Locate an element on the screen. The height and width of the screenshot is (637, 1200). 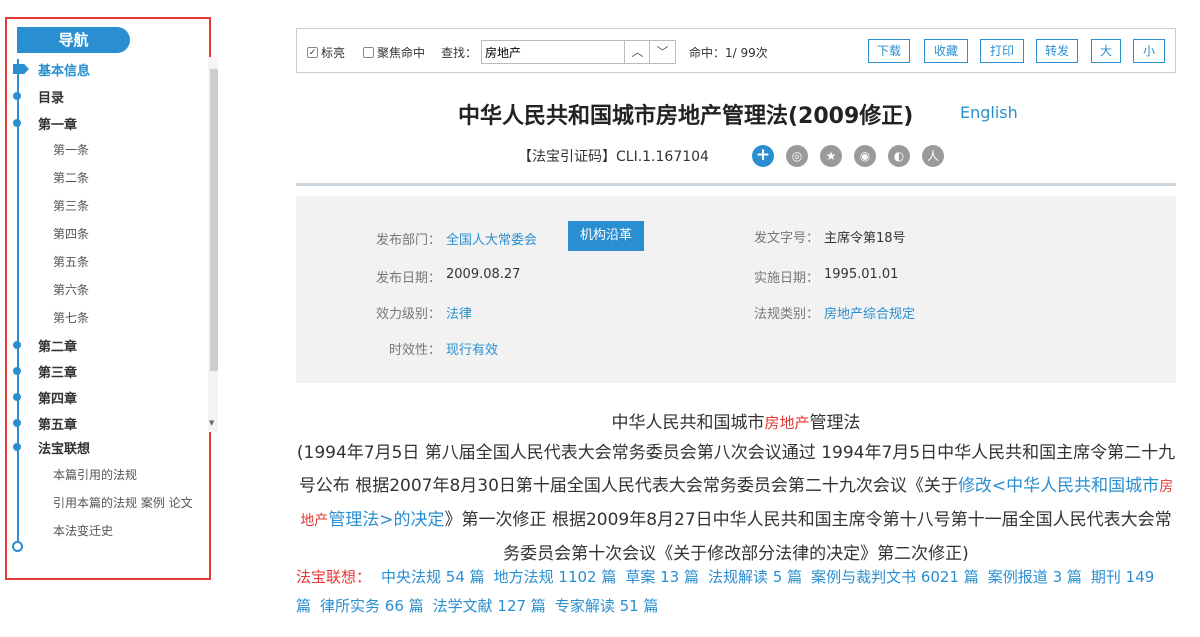
document-title: 中华人民共和国城市房地产管理法(2009修正) is located at coordinates (686, 116).